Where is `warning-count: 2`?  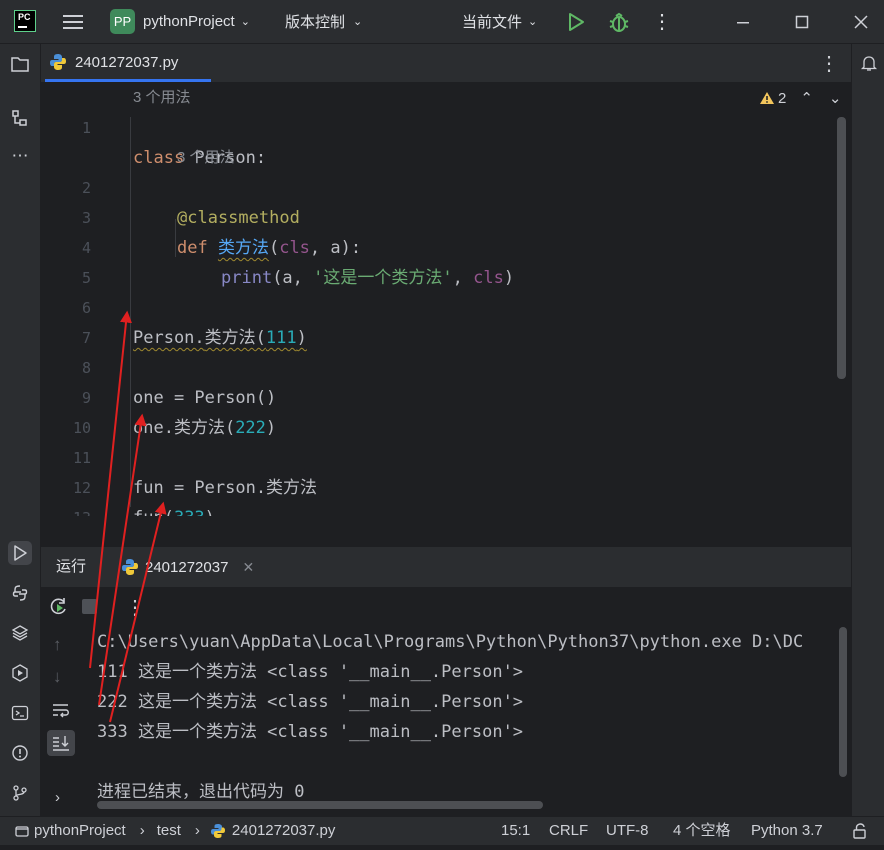 warning-count: 2 is located at coordinates (782, 98).